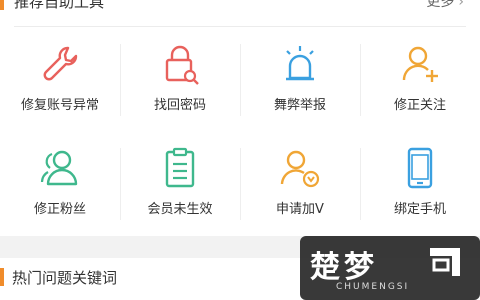  I want to click on watermark-logo-icon, so click(445, 262).